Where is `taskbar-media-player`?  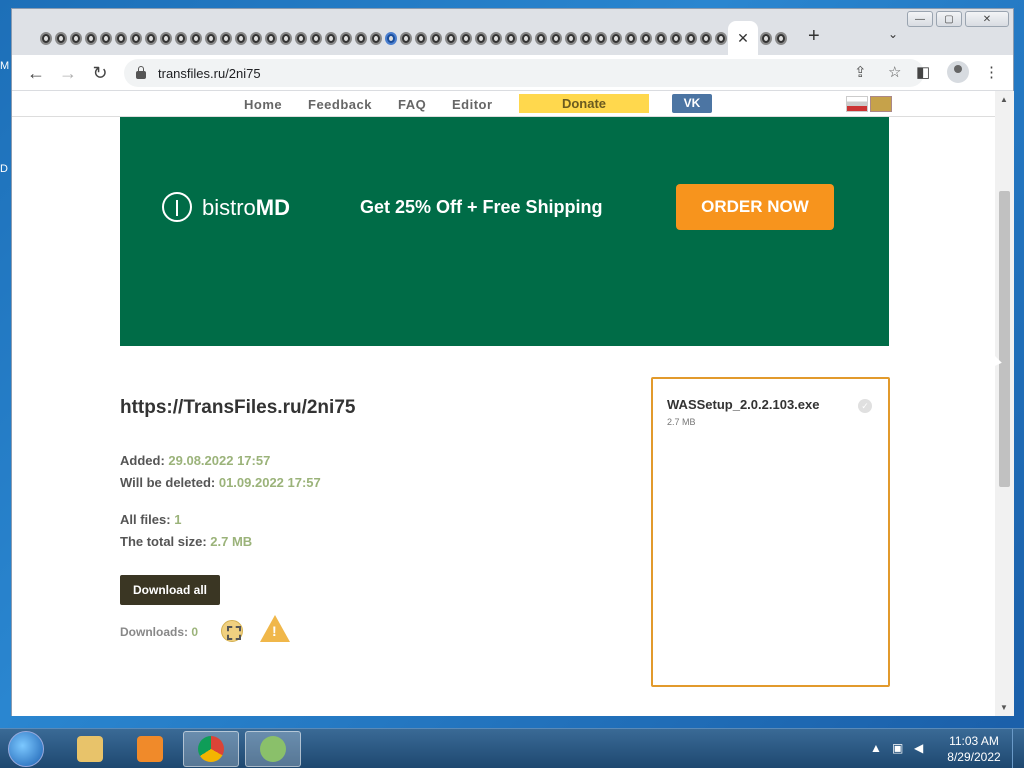
taskbar-media-player is located at coordinates (150, 749).